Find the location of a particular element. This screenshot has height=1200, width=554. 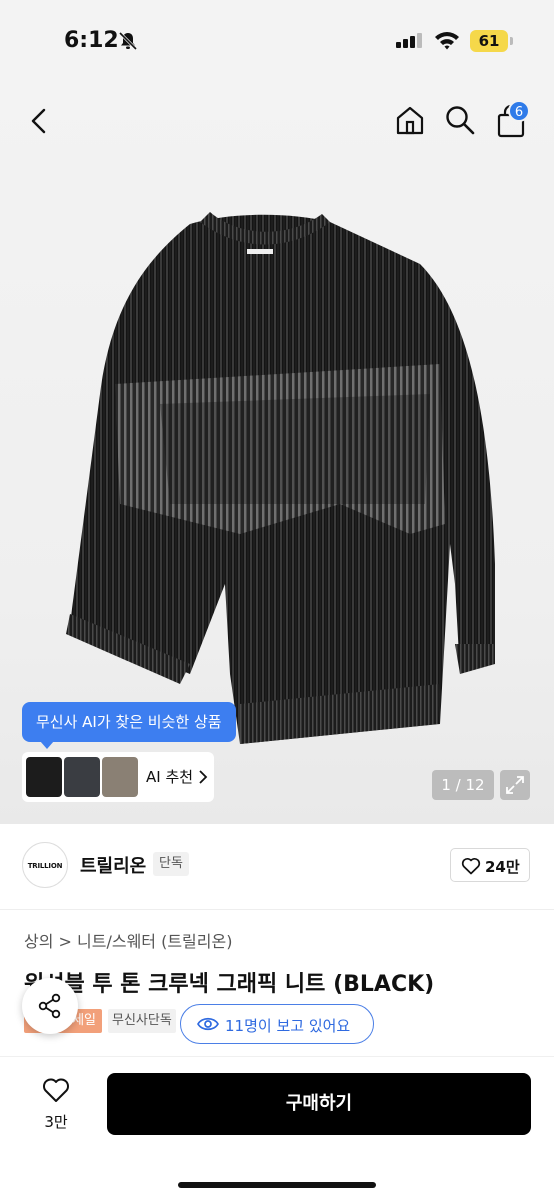

favorite-count: 3만 is located at coordinates (56, 1122).